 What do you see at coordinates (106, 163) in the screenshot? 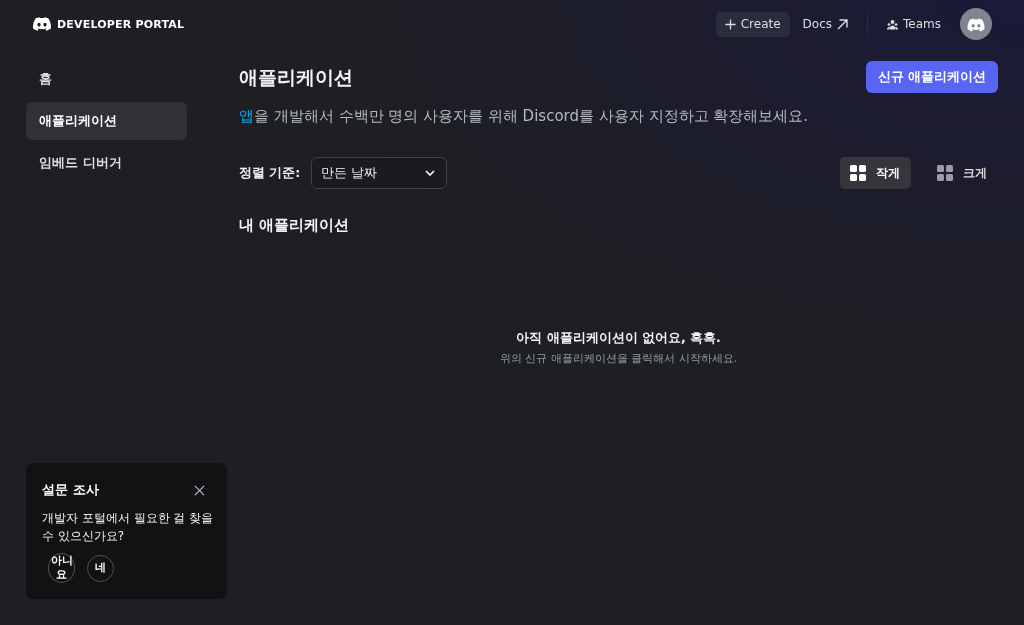
I see `sidebar-item: 임베드 디버거` at bounding box center [106, 163].